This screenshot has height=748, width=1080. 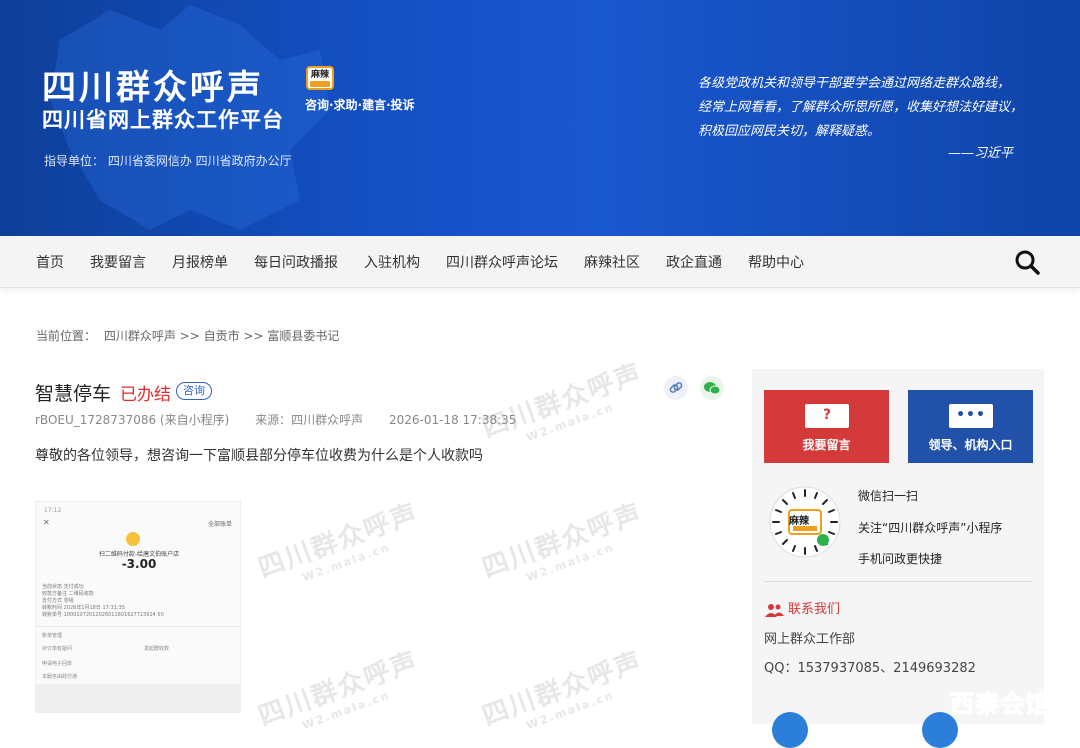 What do you see at coordinates (1027, 262) in the screenshot?
I see `search-icon` at bounding box center [1027, 262].